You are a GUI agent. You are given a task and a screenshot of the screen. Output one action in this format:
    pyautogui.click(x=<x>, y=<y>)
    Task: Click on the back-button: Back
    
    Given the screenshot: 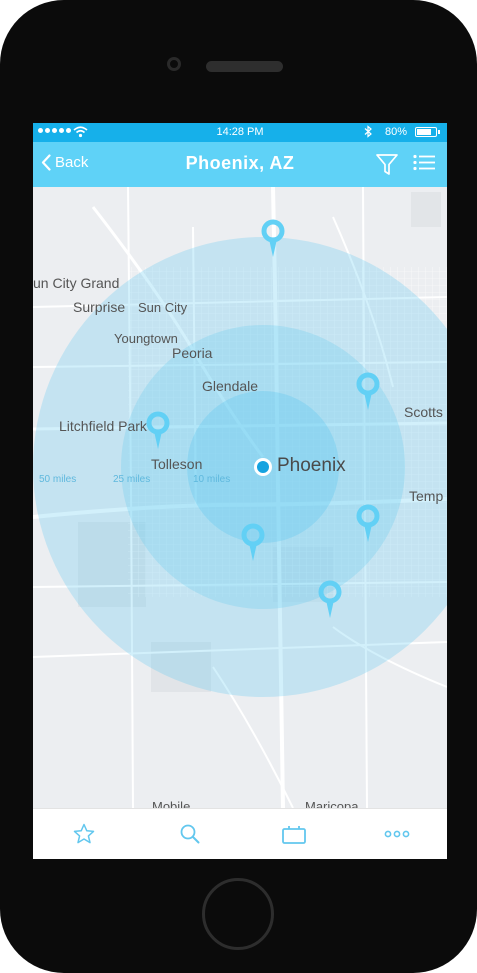 What is the action you would take?
    pyautogui.click(x=64, y=162)
    